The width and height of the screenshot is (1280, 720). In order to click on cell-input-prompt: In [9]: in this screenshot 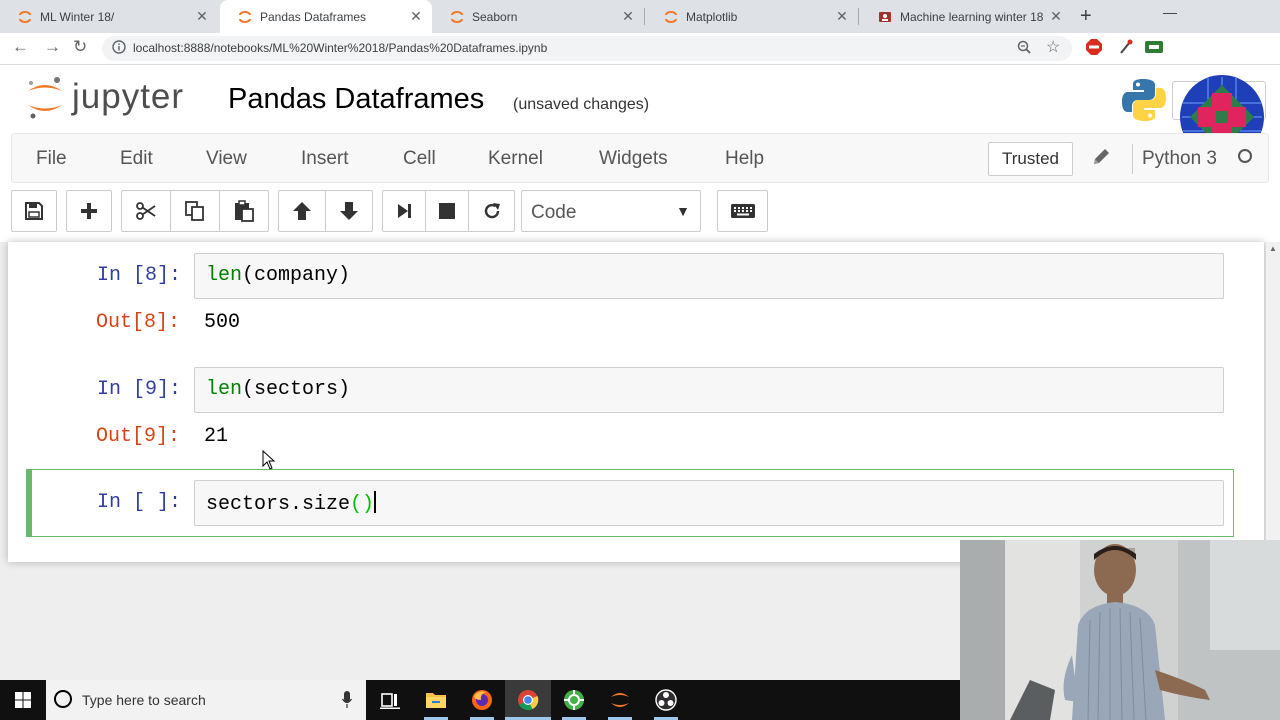, I will do `click(139, 389)`.